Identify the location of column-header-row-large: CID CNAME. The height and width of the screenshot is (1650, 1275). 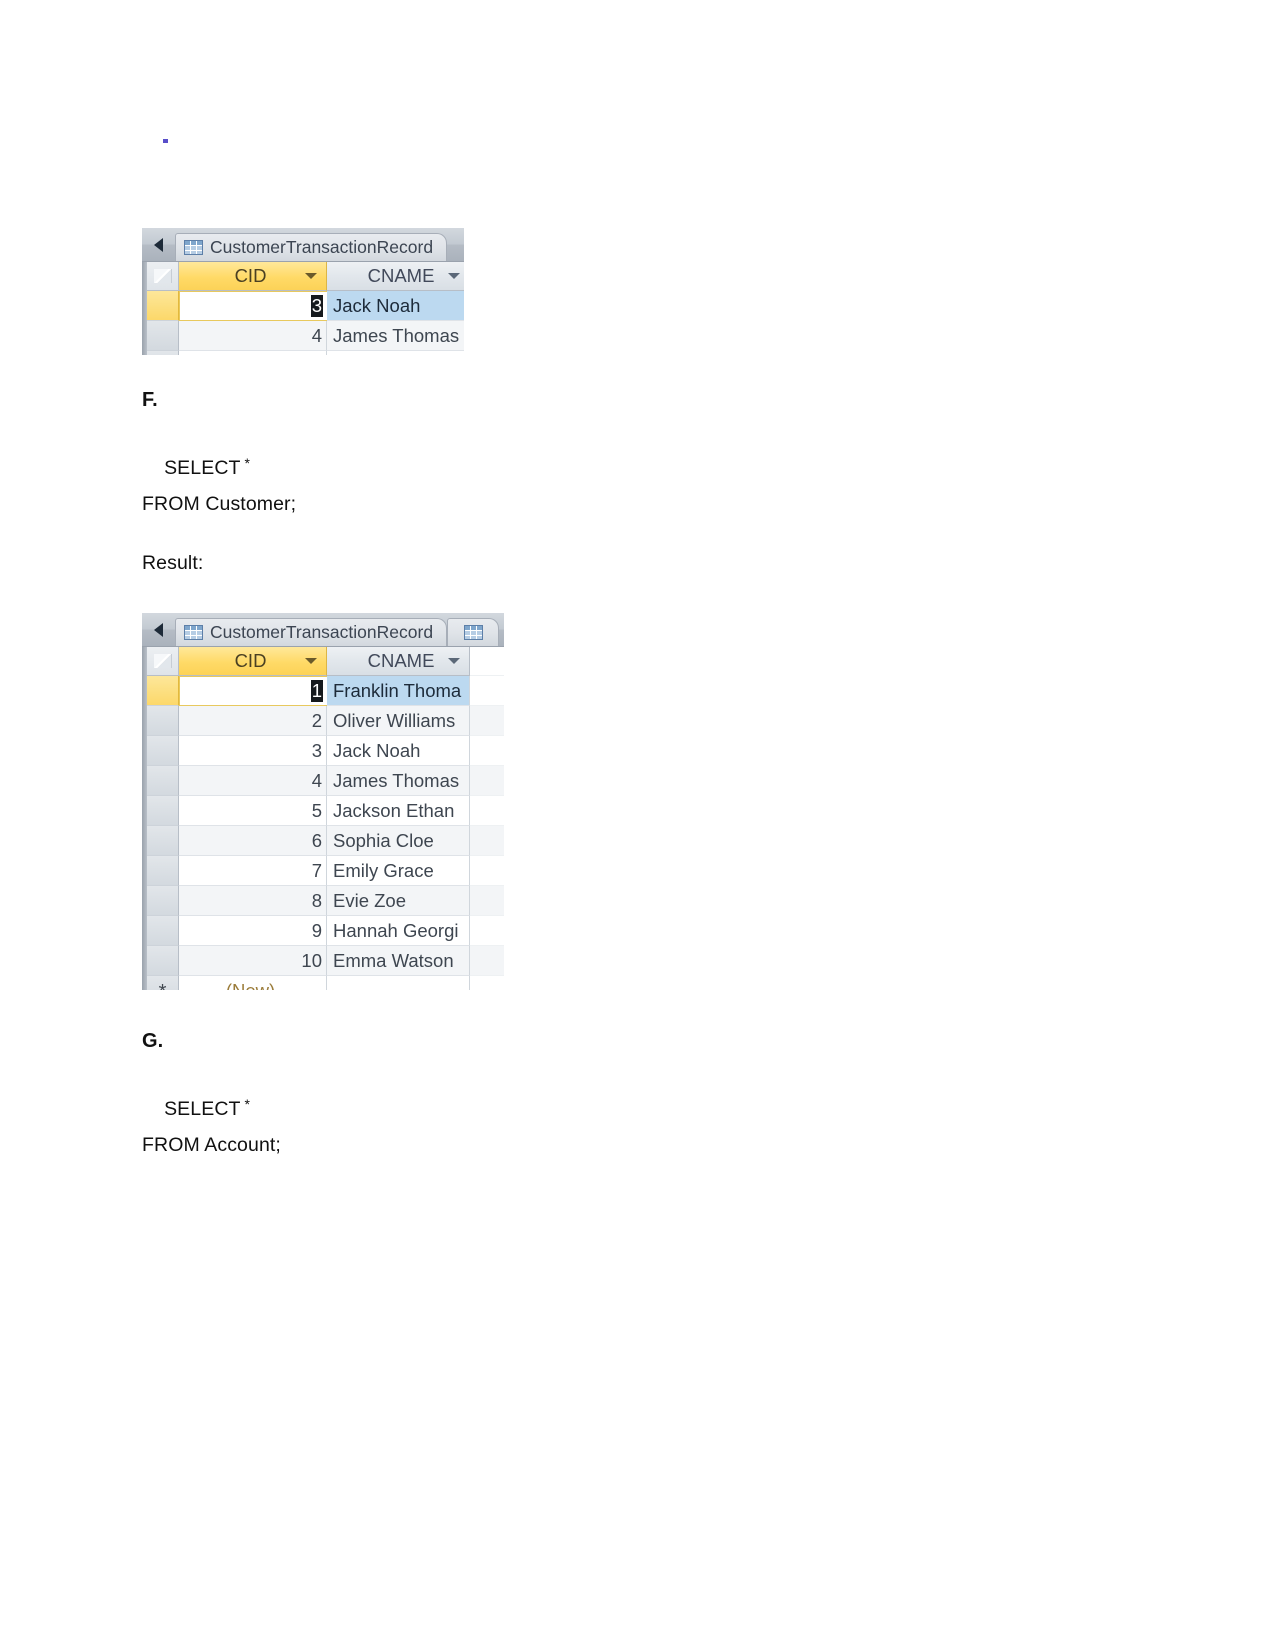
(325, 661).